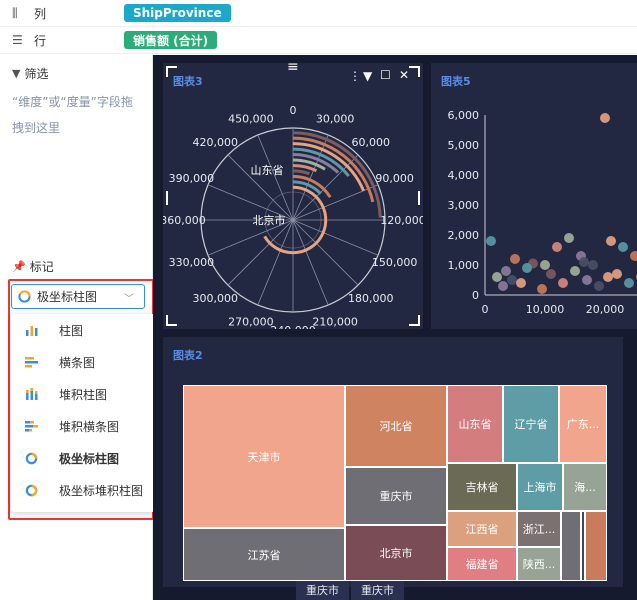  Describe the element at coordinates (464, 235) in the screenshot. I see `y-tick-label: 2,000` at that location.